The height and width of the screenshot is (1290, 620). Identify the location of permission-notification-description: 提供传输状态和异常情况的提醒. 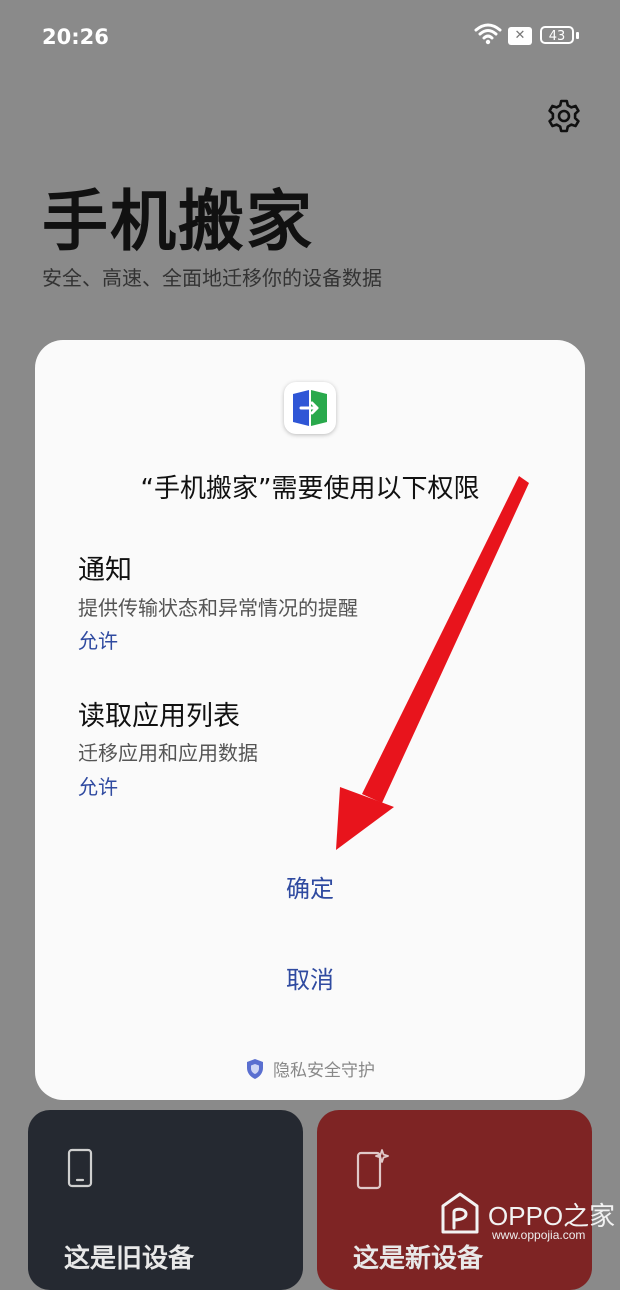
(218, 608).